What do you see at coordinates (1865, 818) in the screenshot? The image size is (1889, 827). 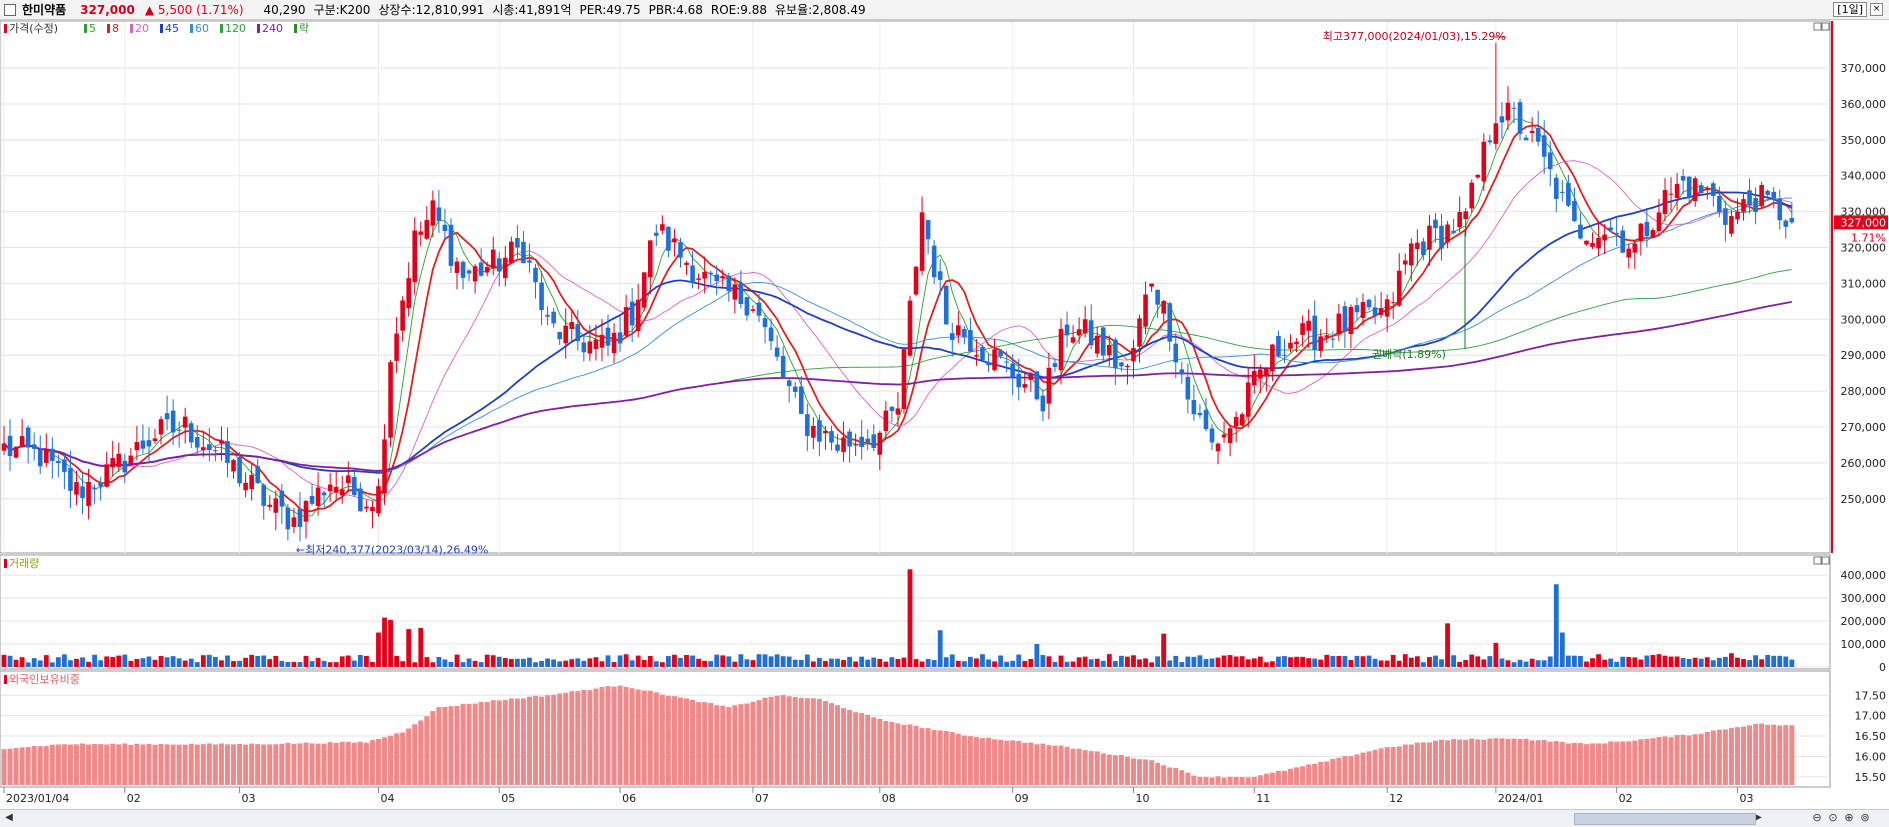 I see `zoom-fit-icon: ⊚` at bounding box center [1865, 818].